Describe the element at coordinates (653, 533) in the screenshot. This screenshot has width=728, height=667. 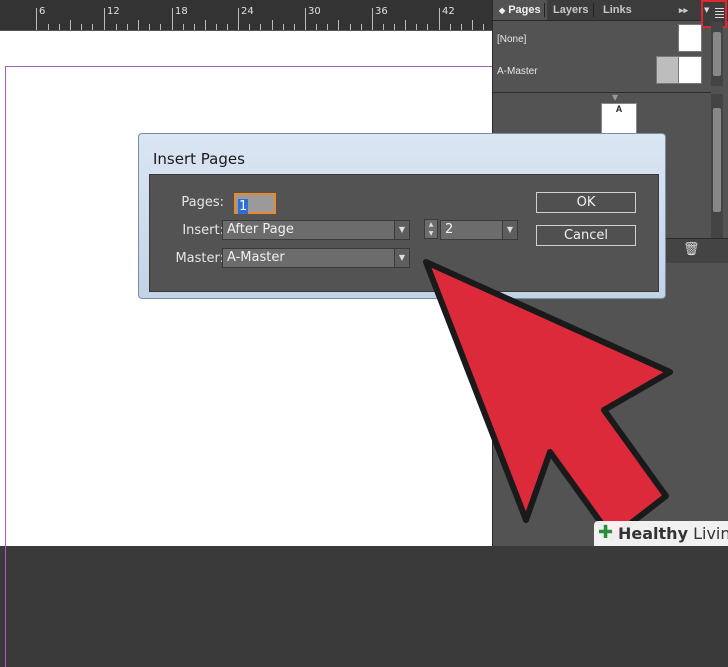
I see `watermark-prefix: Healthy` at that location.